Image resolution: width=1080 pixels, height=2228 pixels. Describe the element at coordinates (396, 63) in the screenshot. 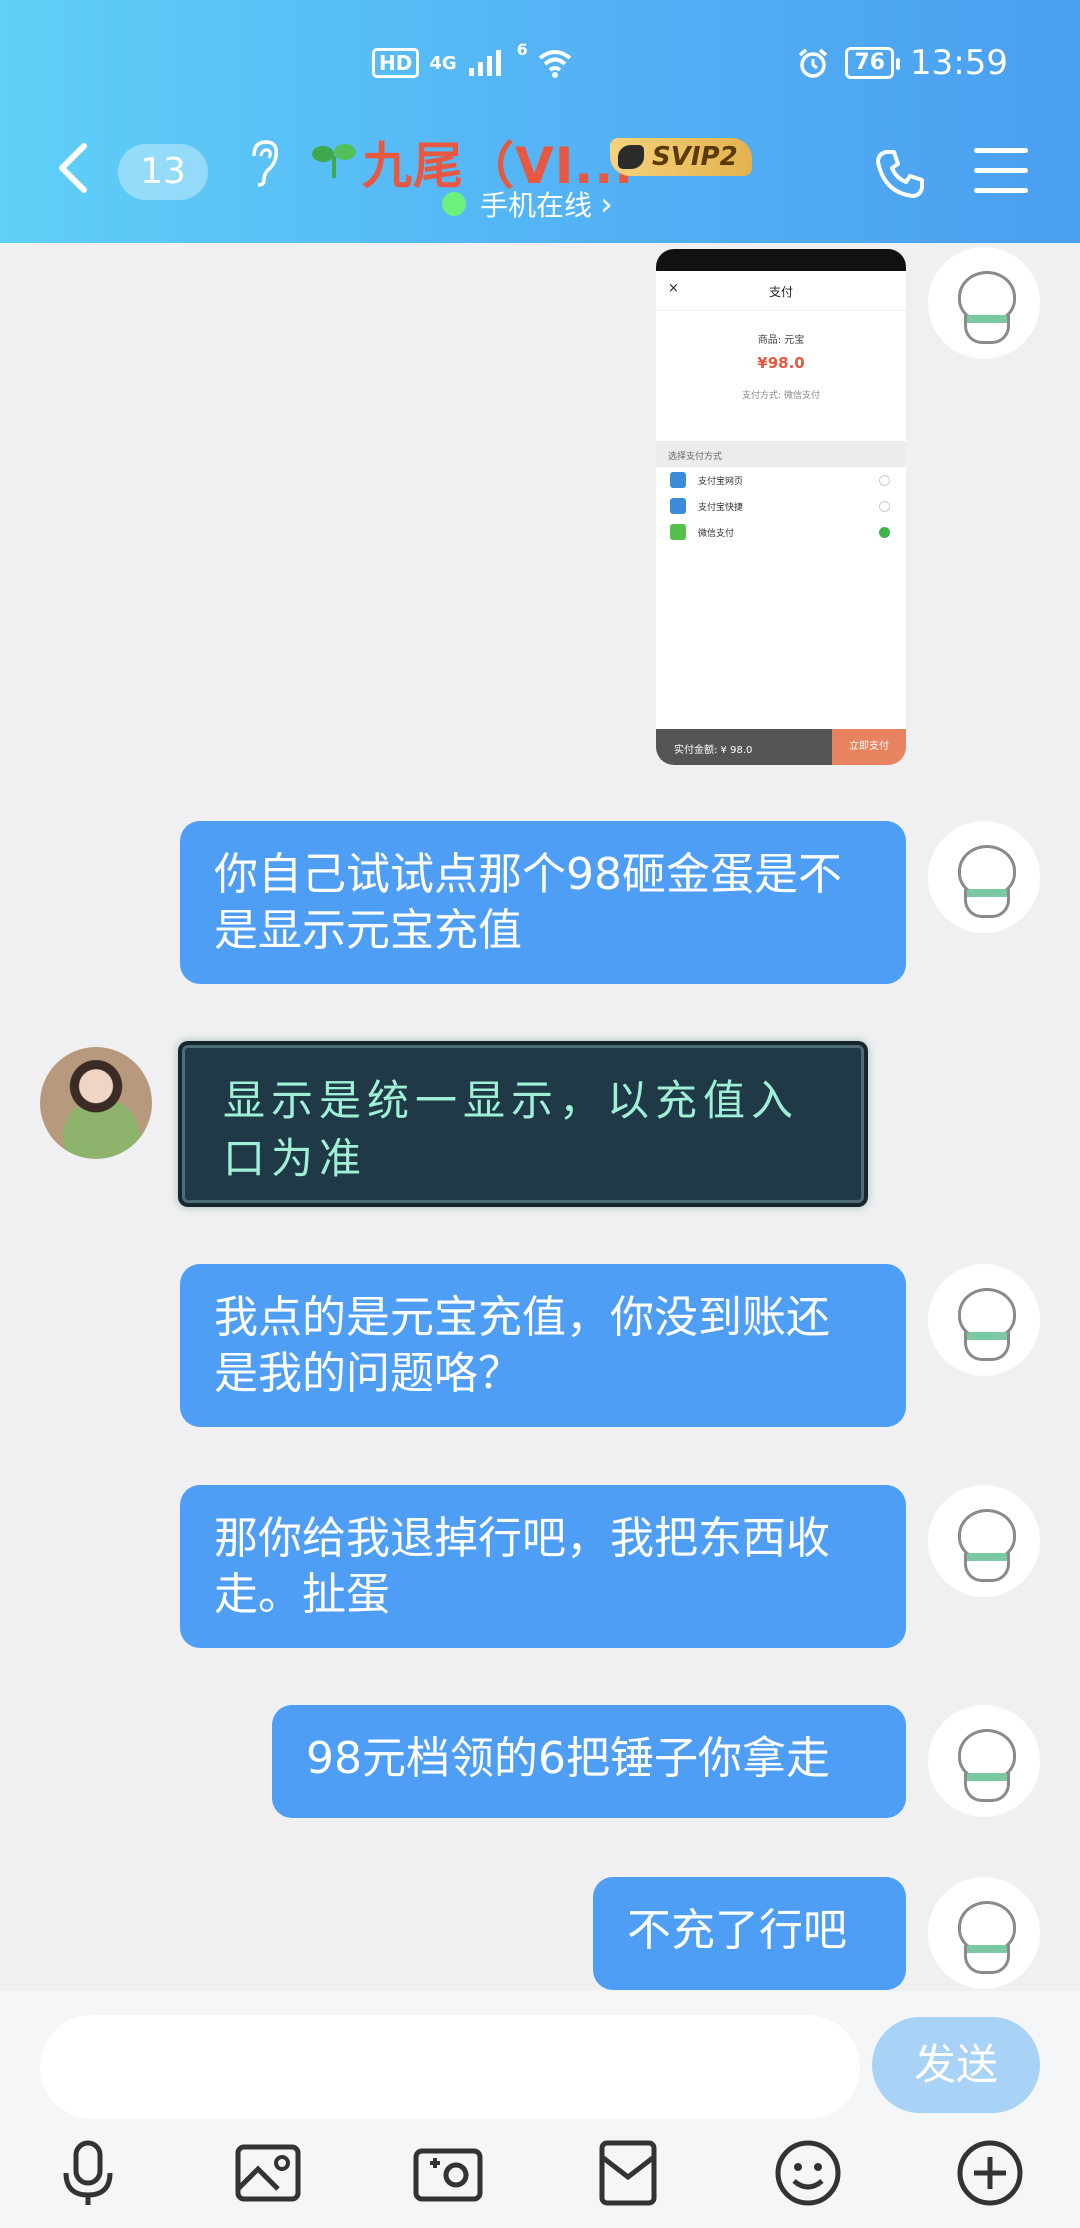

I see `hd-indicator: HD` at that location.